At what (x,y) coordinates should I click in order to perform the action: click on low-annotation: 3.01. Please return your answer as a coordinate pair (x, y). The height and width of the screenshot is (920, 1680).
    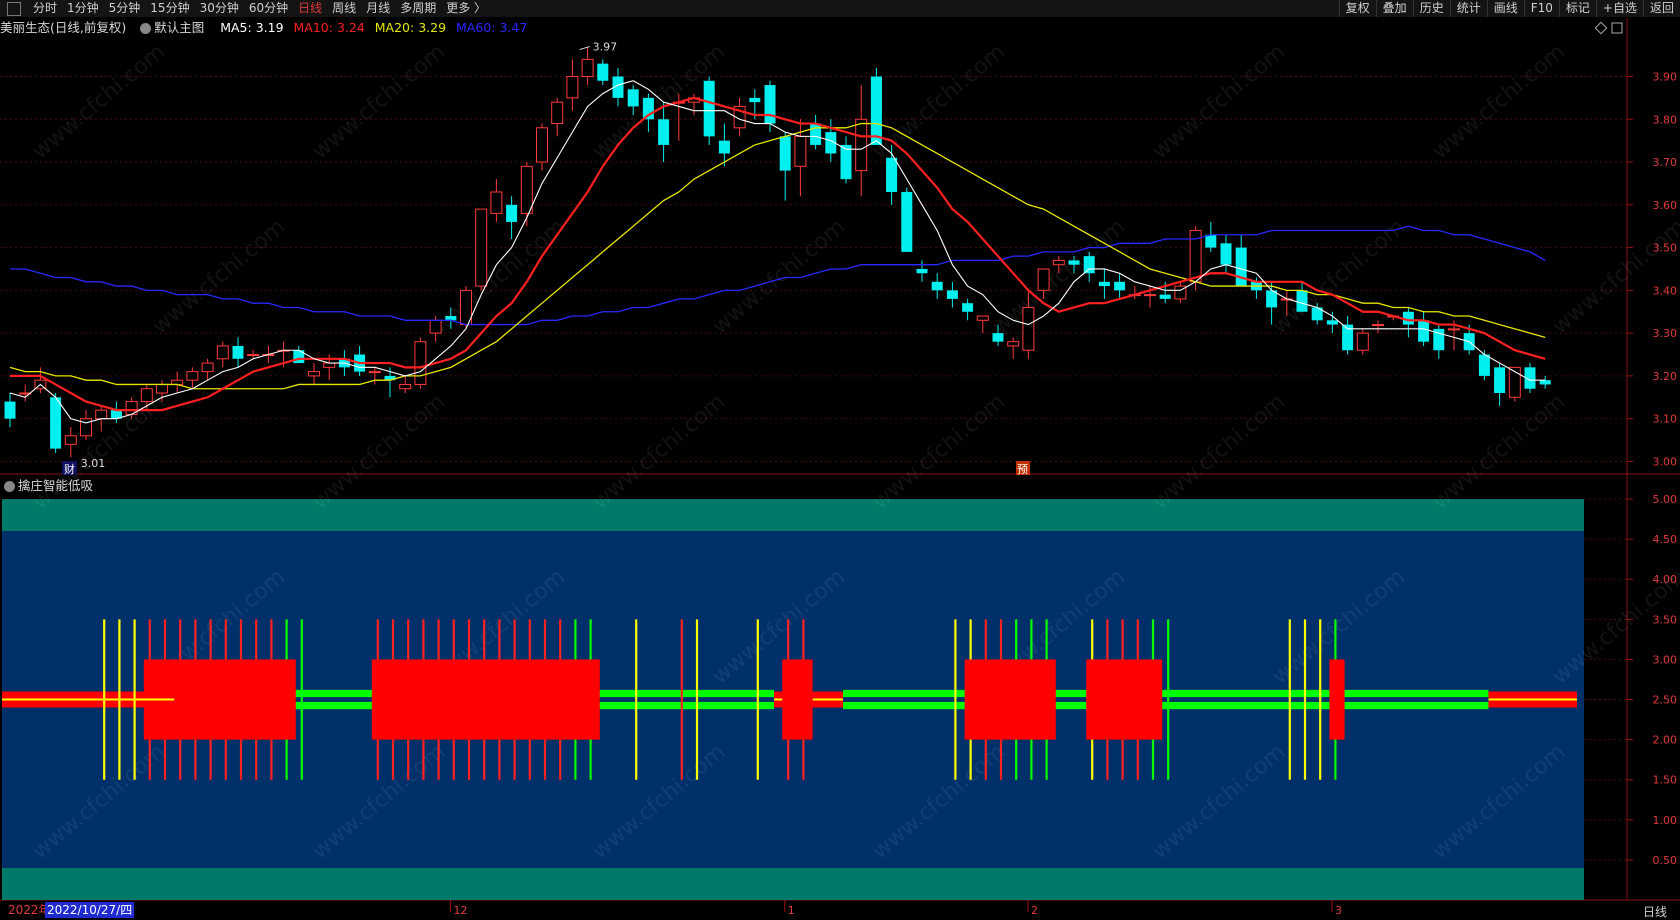
    Looking at the image, I should click on (93, 463).